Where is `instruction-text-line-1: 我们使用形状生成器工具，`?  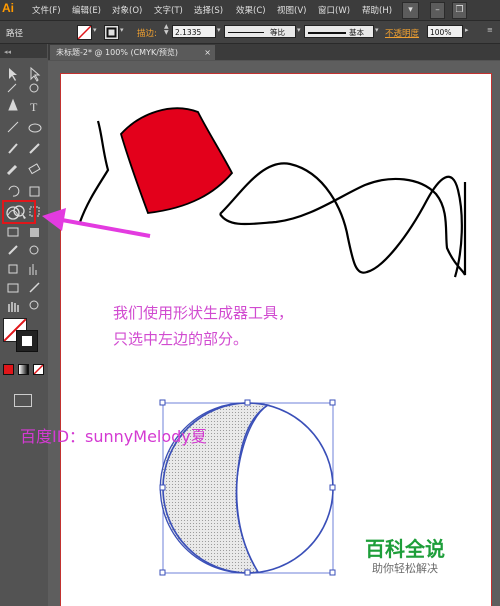
instruction-text-line-1: 我们使用形状生成器工具， is located at coordinates (203, 313).